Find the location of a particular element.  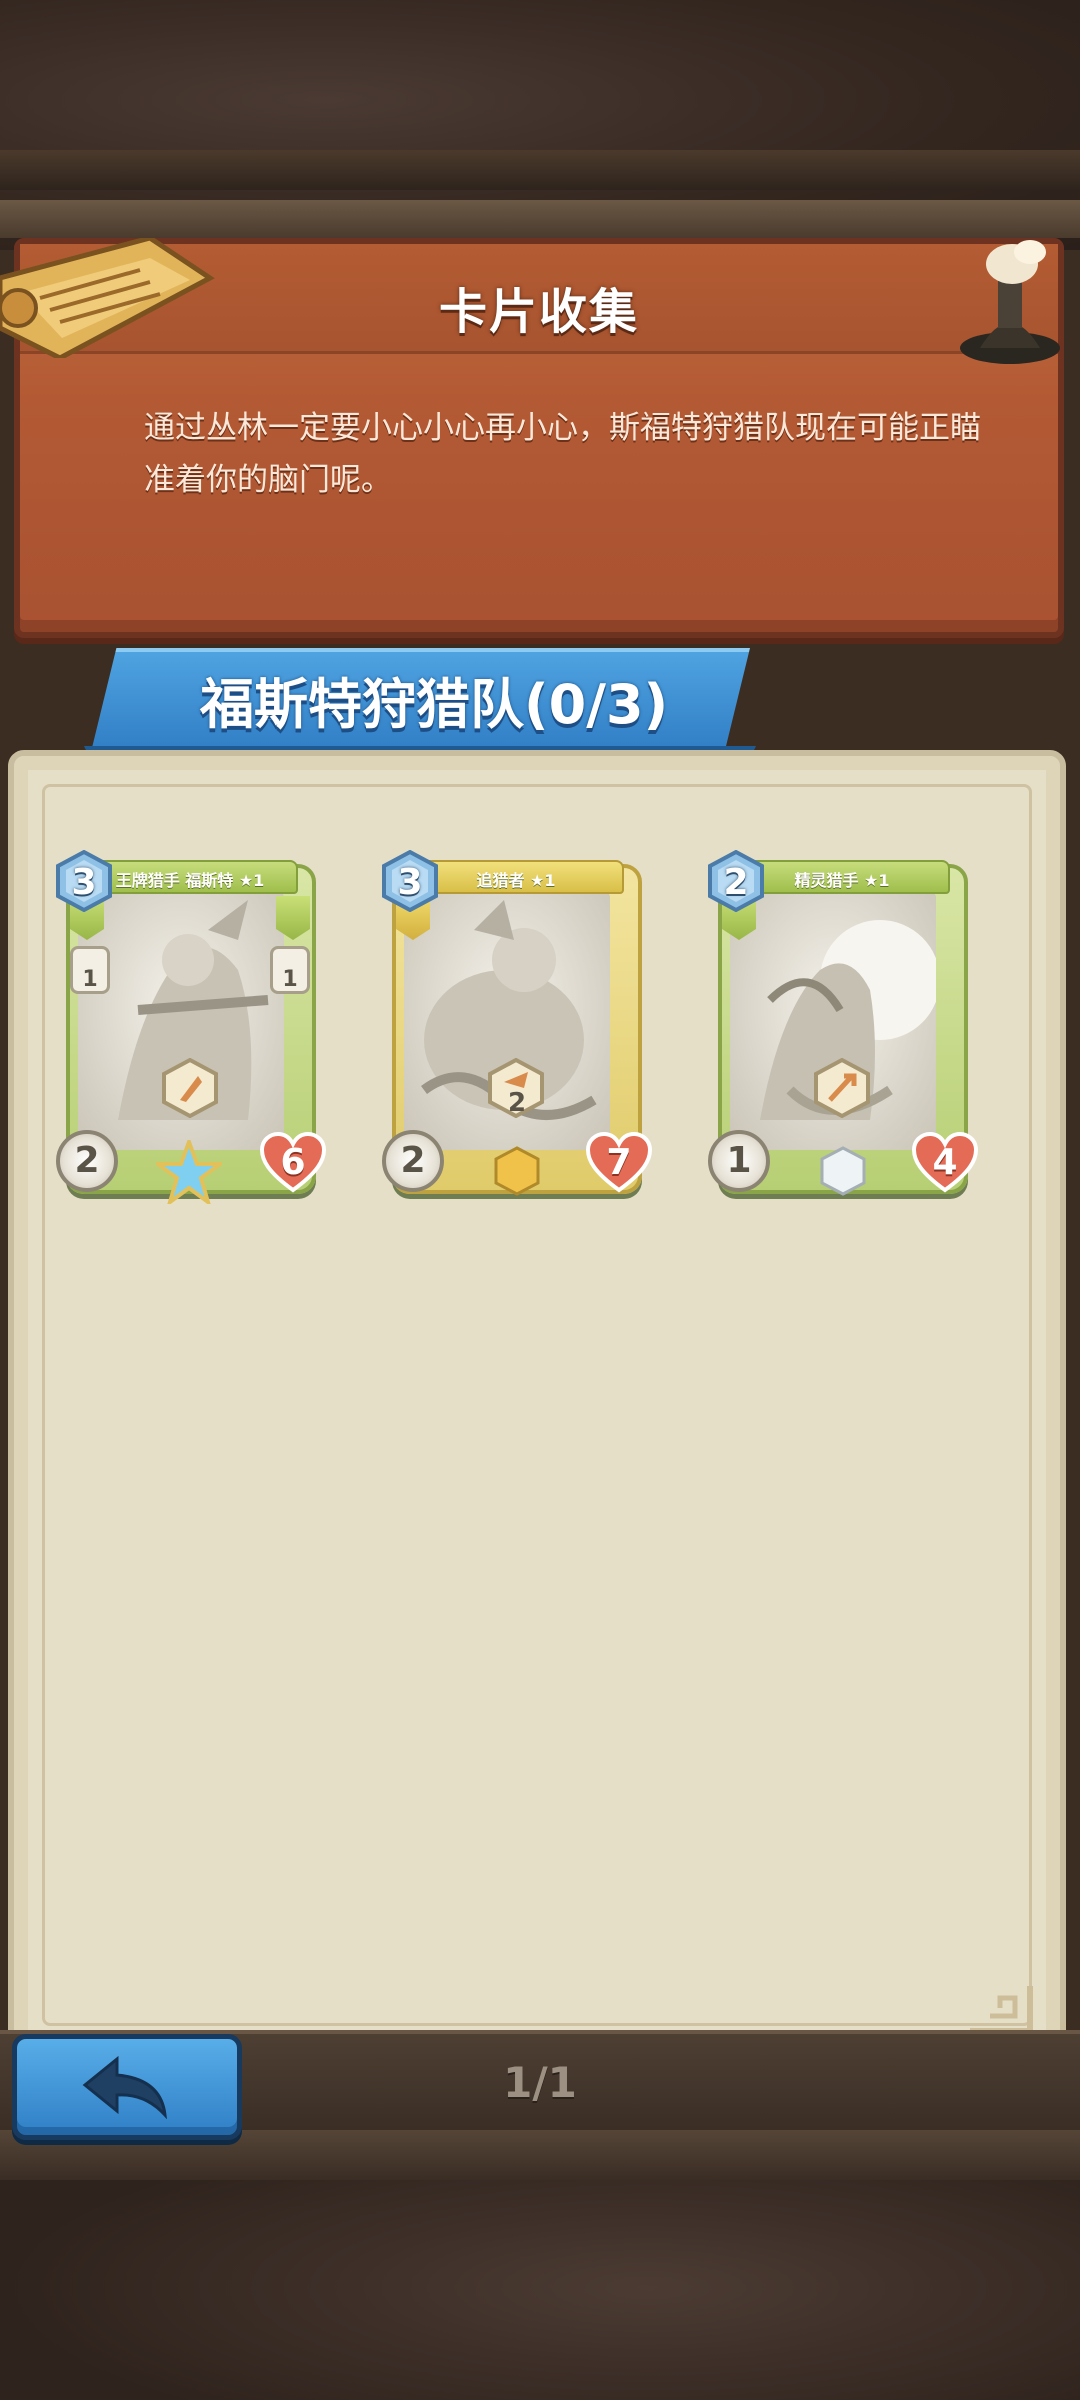

rarity-star-icon is located at coordinates (189, 1172).